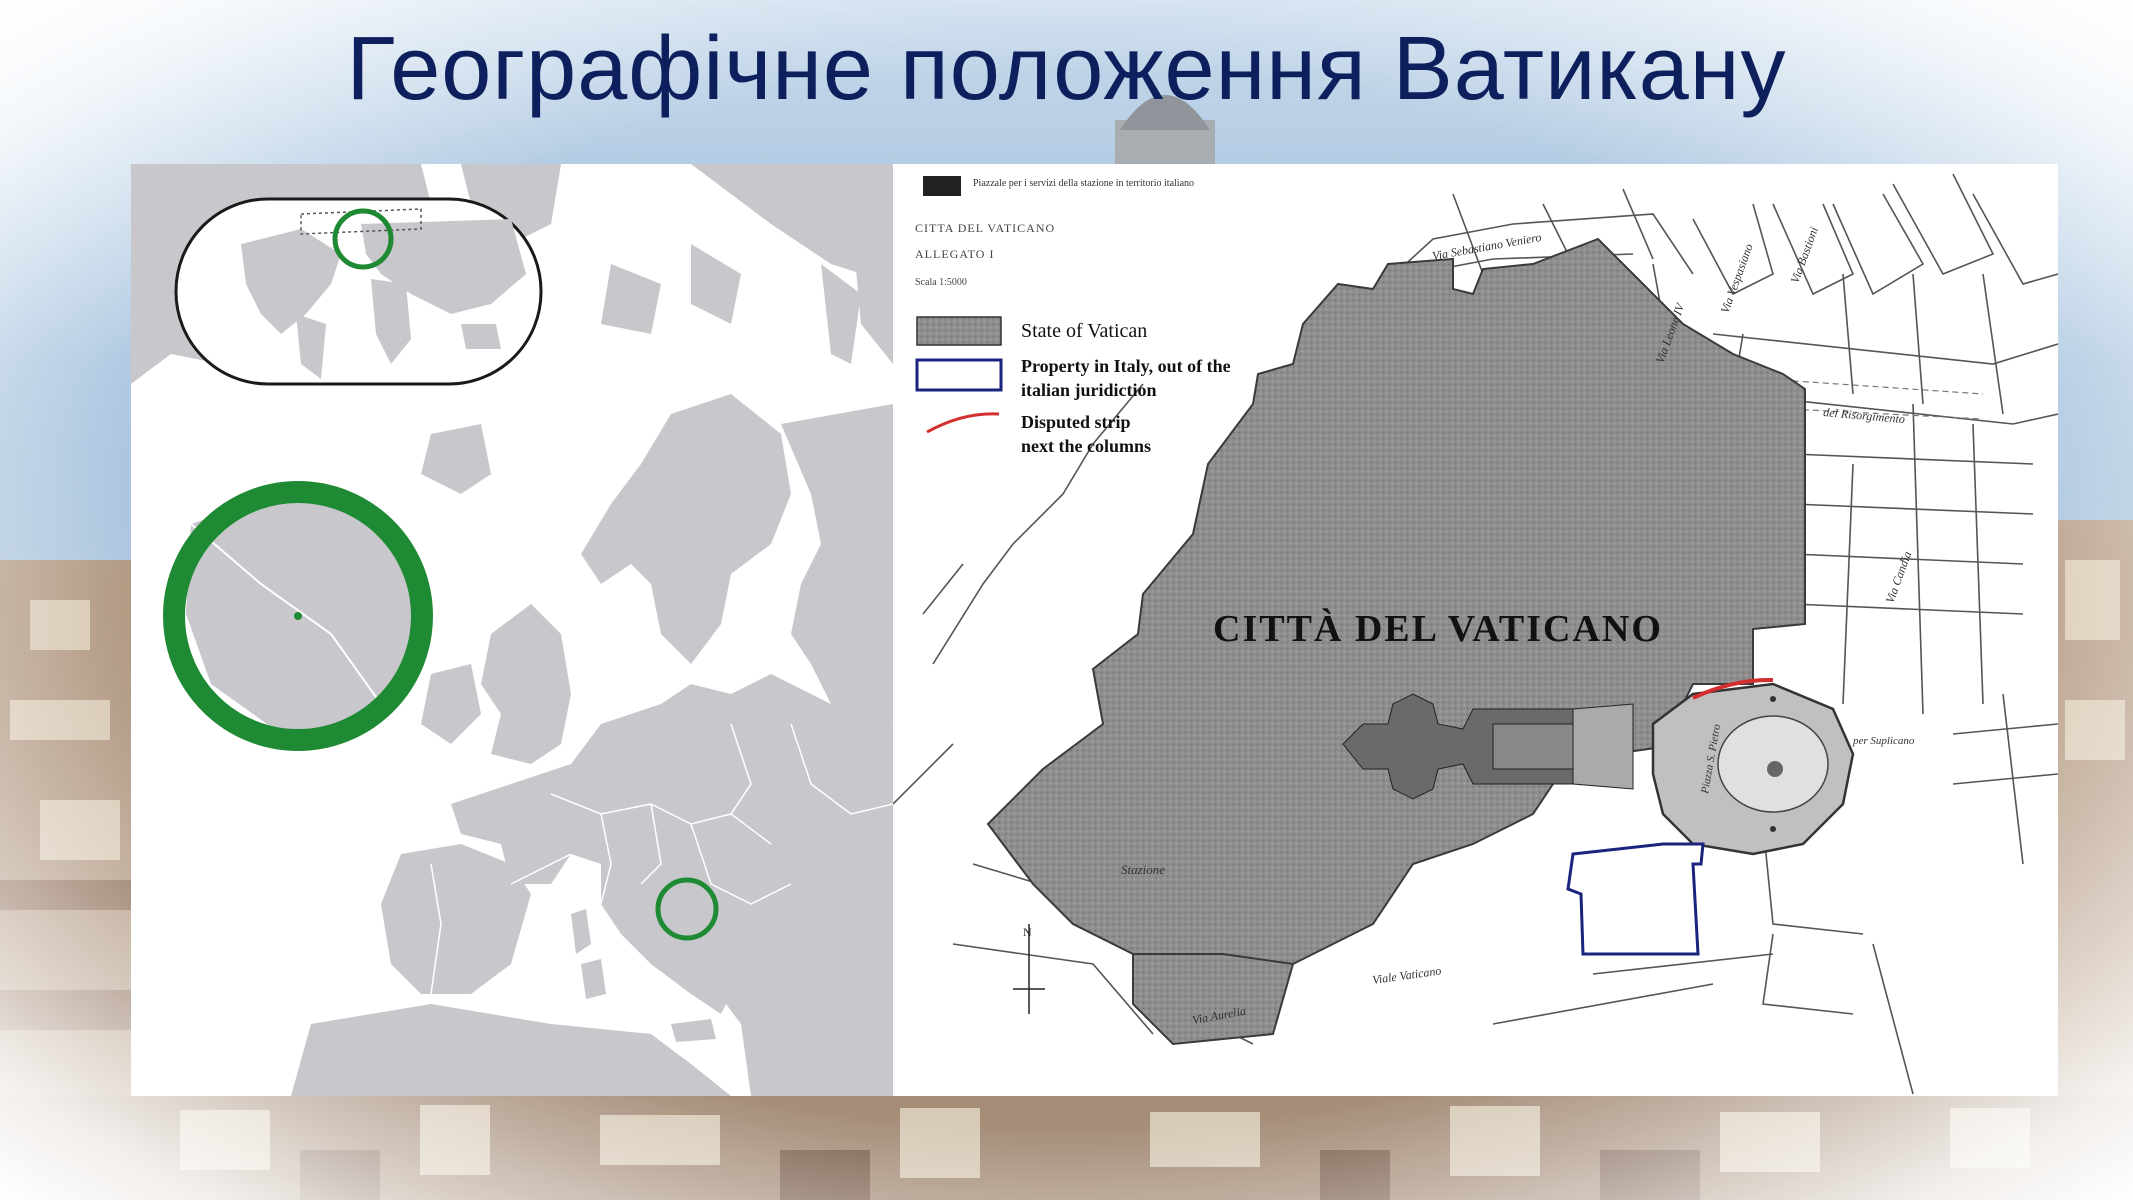  I want to click on compass-label: N, so click(1027, 932).